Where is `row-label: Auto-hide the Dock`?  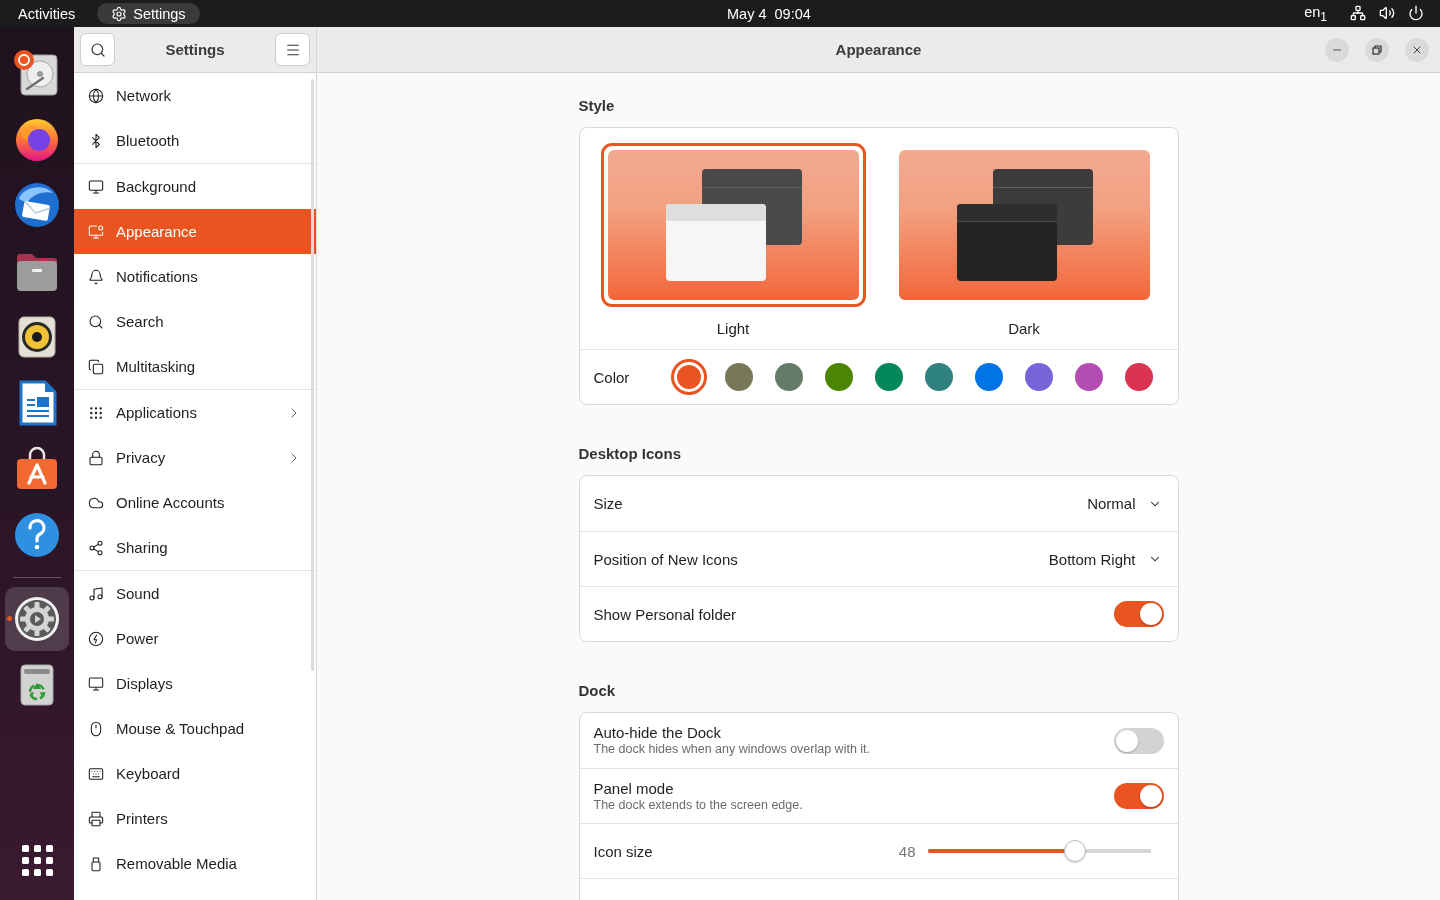
row-label: Auto-hide the Dock is located at coordinates (658, 732).